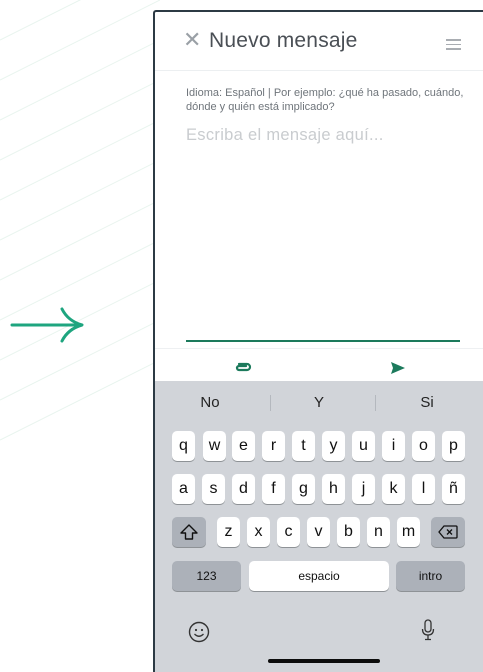 The image size is (483, 672). Describe the element at coordinates (453, 44) in the screenshot. I see `hamburger-icon` at that location.